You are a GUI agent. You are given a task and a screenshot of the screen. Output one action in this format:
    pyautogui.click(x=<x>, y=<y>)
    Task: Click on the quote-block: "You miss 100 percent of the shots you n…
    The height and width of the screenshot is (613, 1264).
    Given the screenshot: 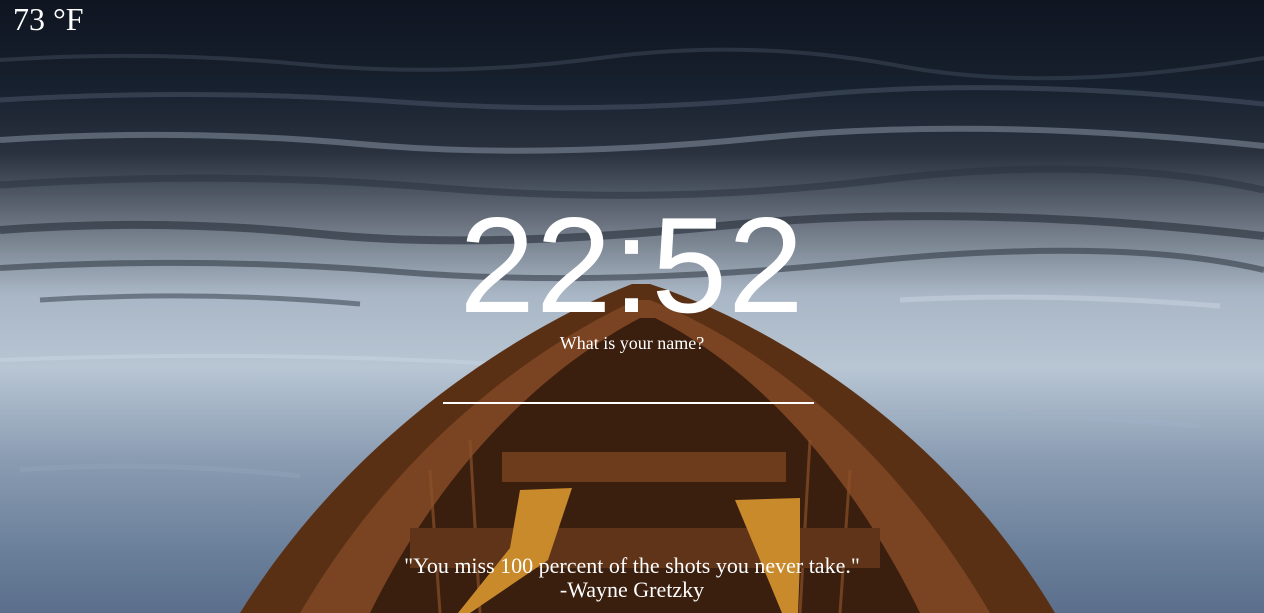 What is the action you would take?
    pyautogui.click(x=632, y=578)
    